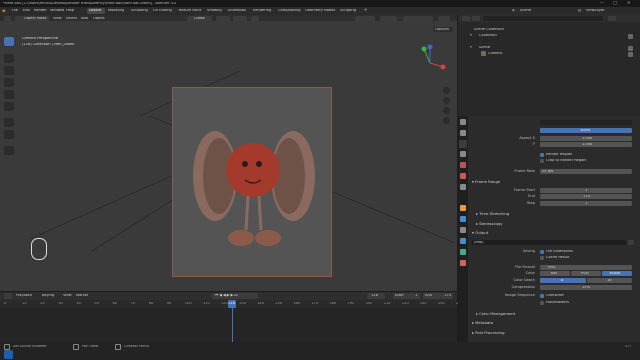 This screenshot has width=640, height=360. What do you see at coordinates (235, 296) in the screenshot?
I see `playback-controls: ⏮◀◀▶▶⏭` at bounding box center [235, 296].